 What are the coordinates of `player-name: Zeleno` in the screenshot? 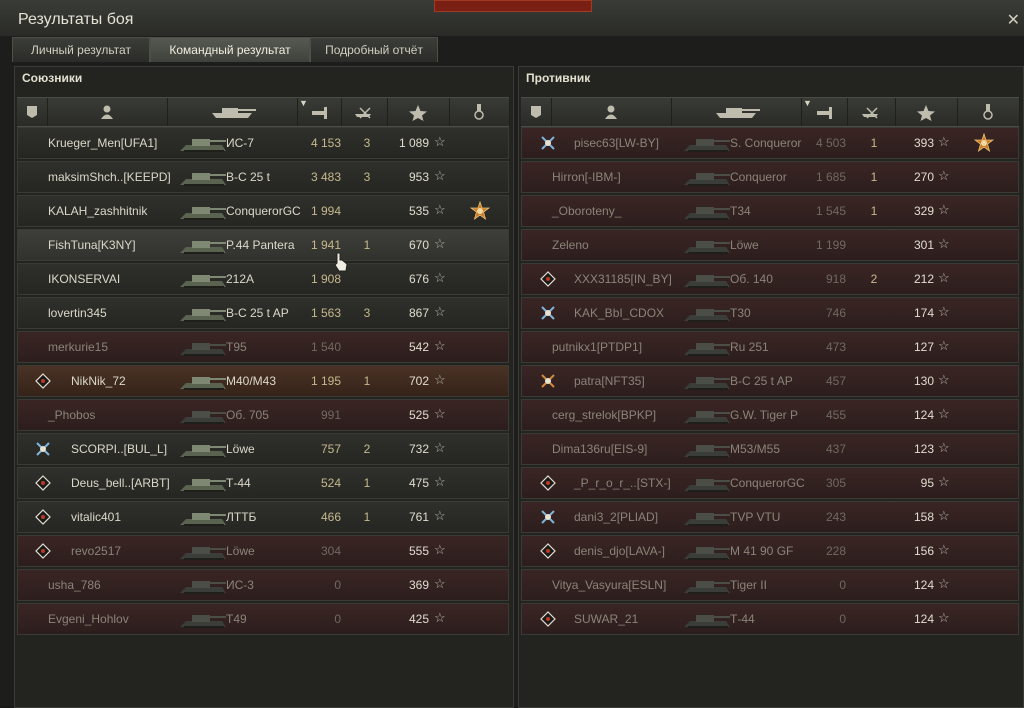 It's located at (570, 245).